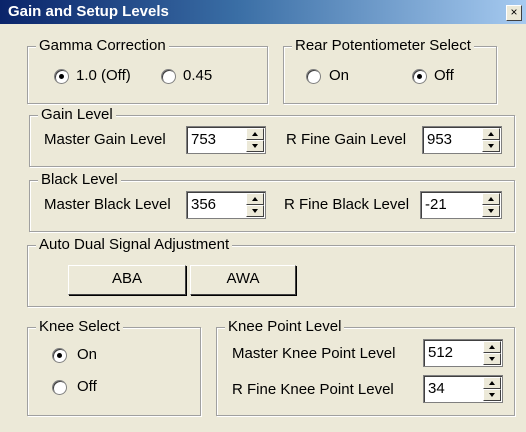 Image resolution: width=526 pixels, height=432 pixels. What do you see at coordinates (105, 139) in the screenshot?
I see `master-gain-level-label: Master Gain Level` at bounding box center [105, 139].